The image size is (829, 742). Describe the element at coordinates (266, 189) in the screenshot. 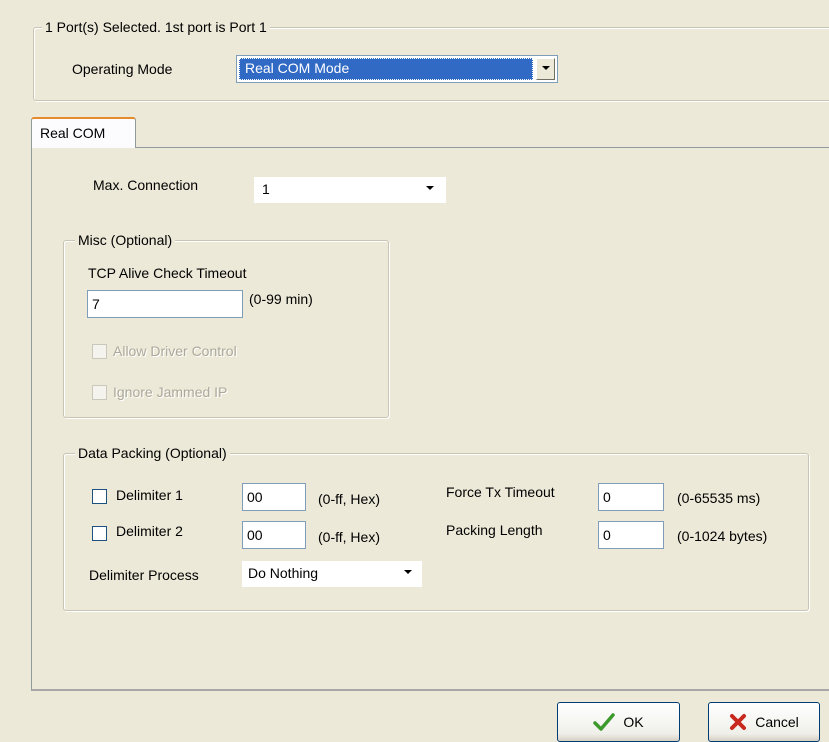

I see `max-connection-value: 1` at that location.